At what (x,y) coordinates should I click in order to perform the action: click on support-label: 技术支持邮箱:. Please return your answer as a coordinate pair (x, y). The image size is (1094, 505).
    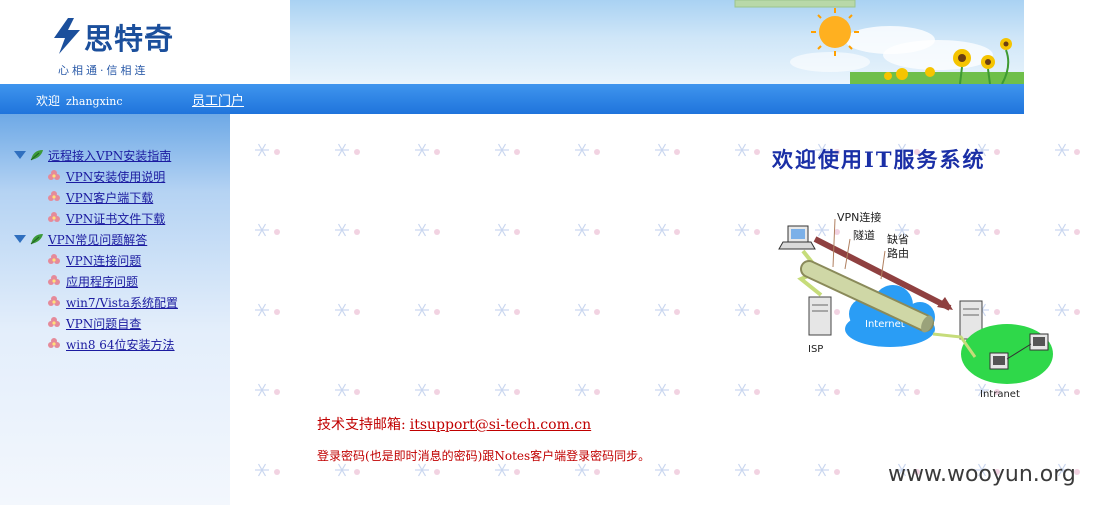
    Looking at the image, I should click on (361, 425).